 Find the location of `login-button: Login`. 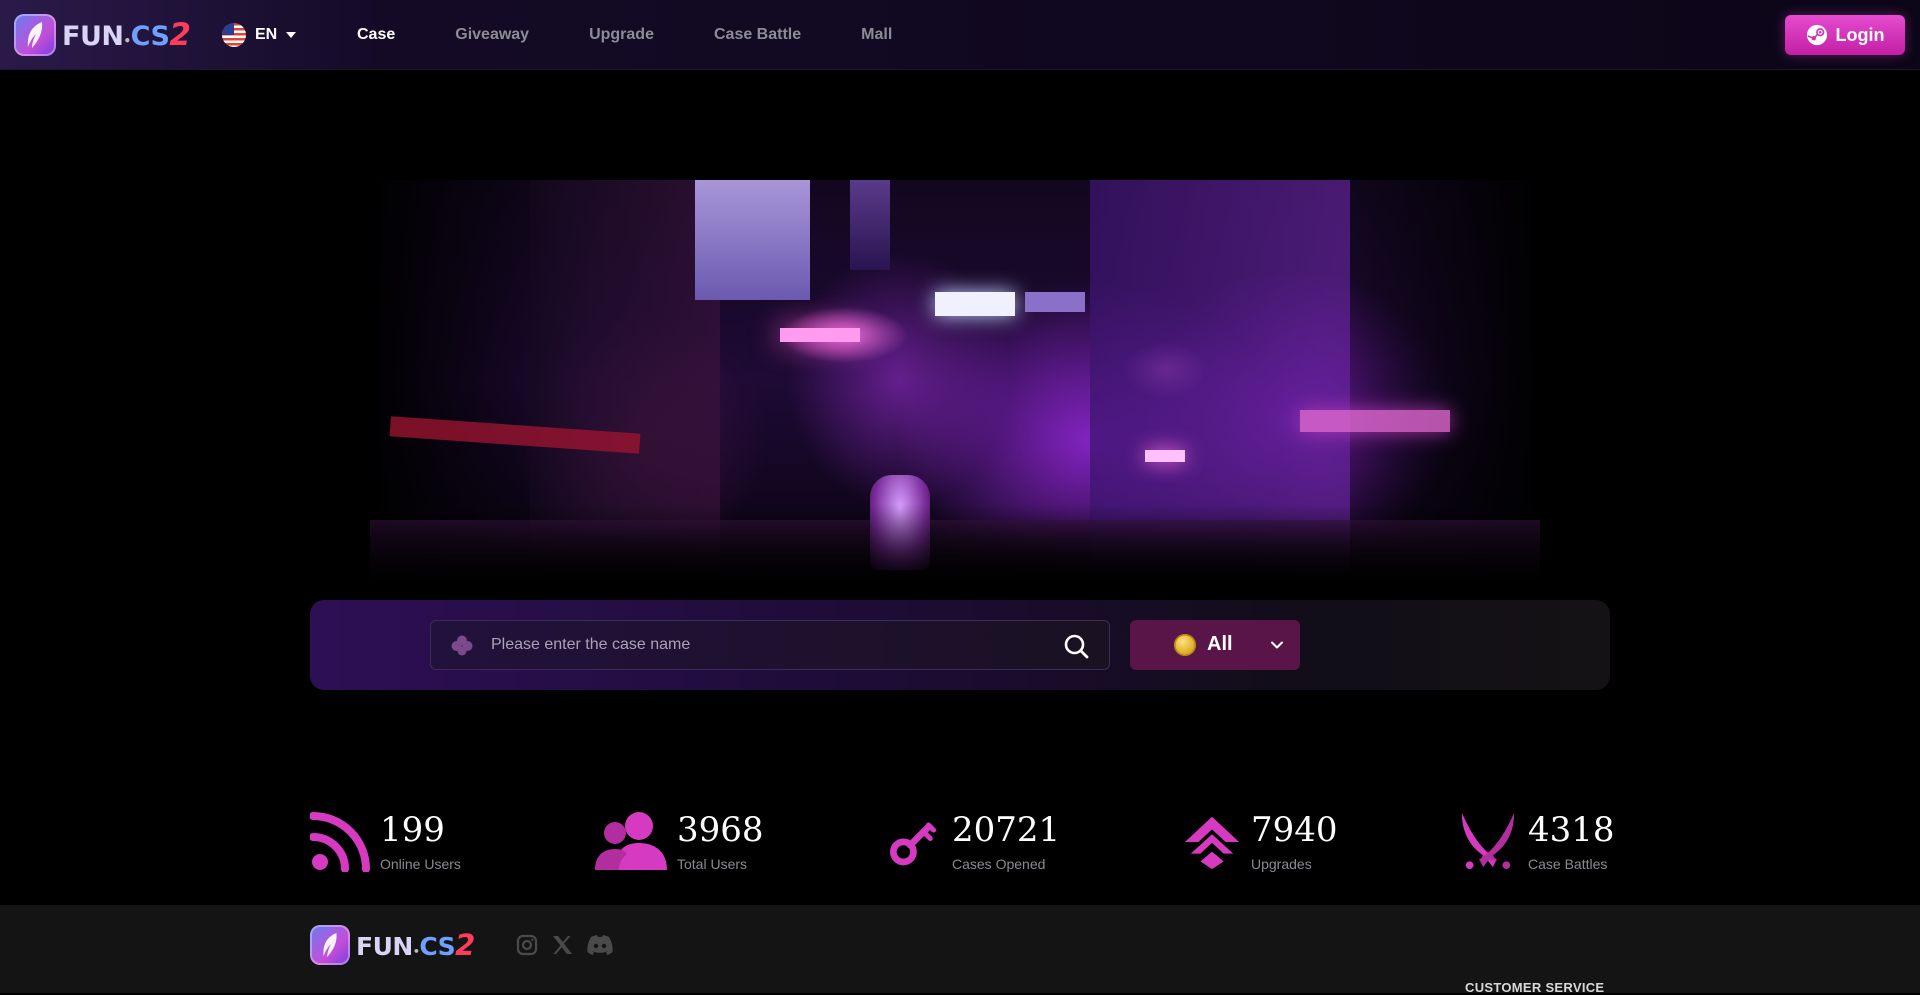

login-button: Login is located at coordinates (1845, 35).